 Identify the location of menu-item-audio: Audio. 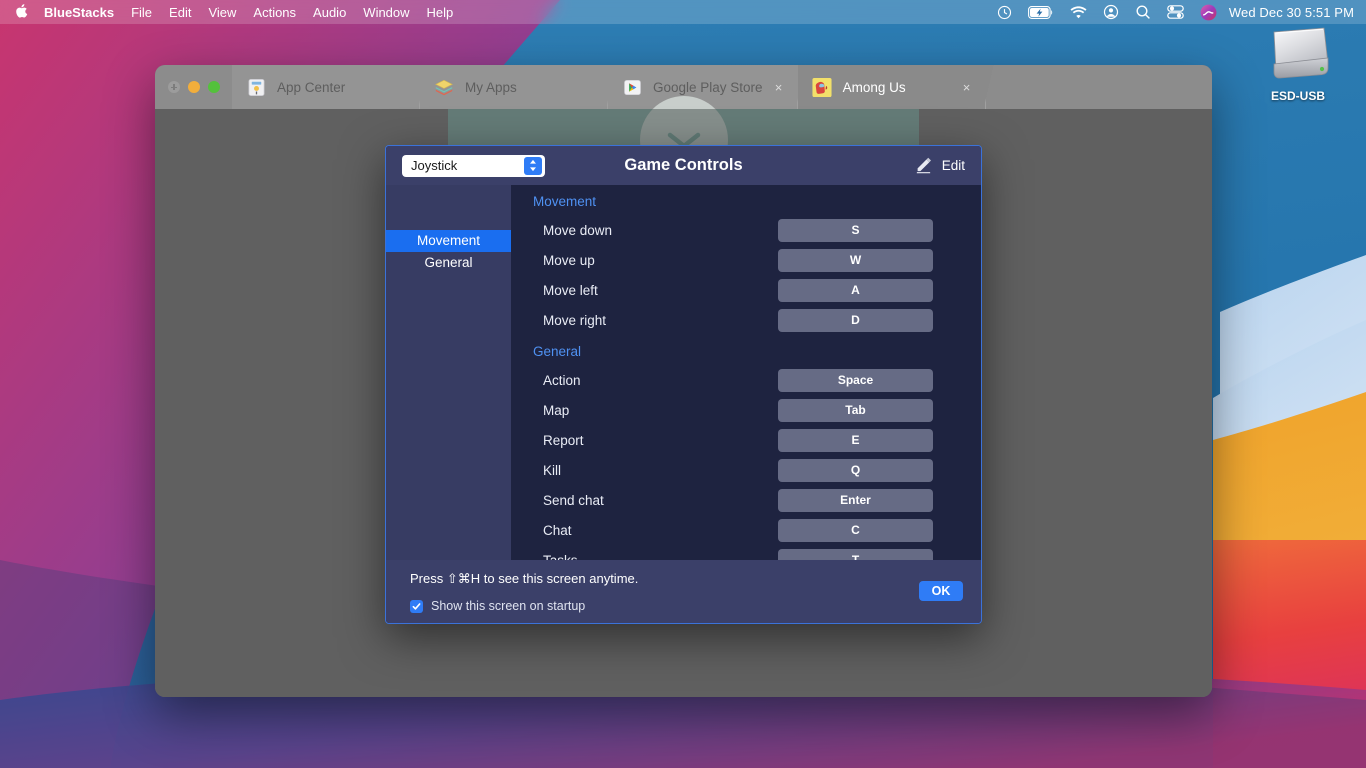
(329, 12).